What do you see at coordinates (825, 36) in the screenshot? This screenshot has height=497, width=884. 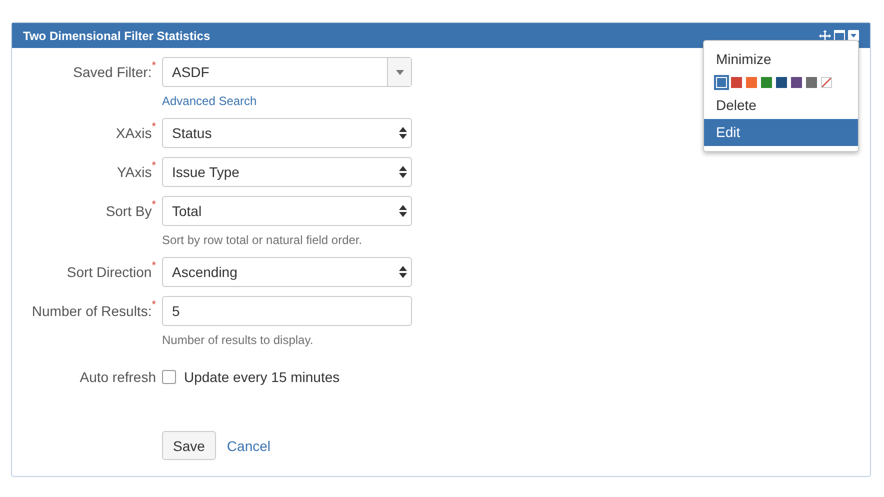 I see `move-icon` at bounding box center [825, 36].